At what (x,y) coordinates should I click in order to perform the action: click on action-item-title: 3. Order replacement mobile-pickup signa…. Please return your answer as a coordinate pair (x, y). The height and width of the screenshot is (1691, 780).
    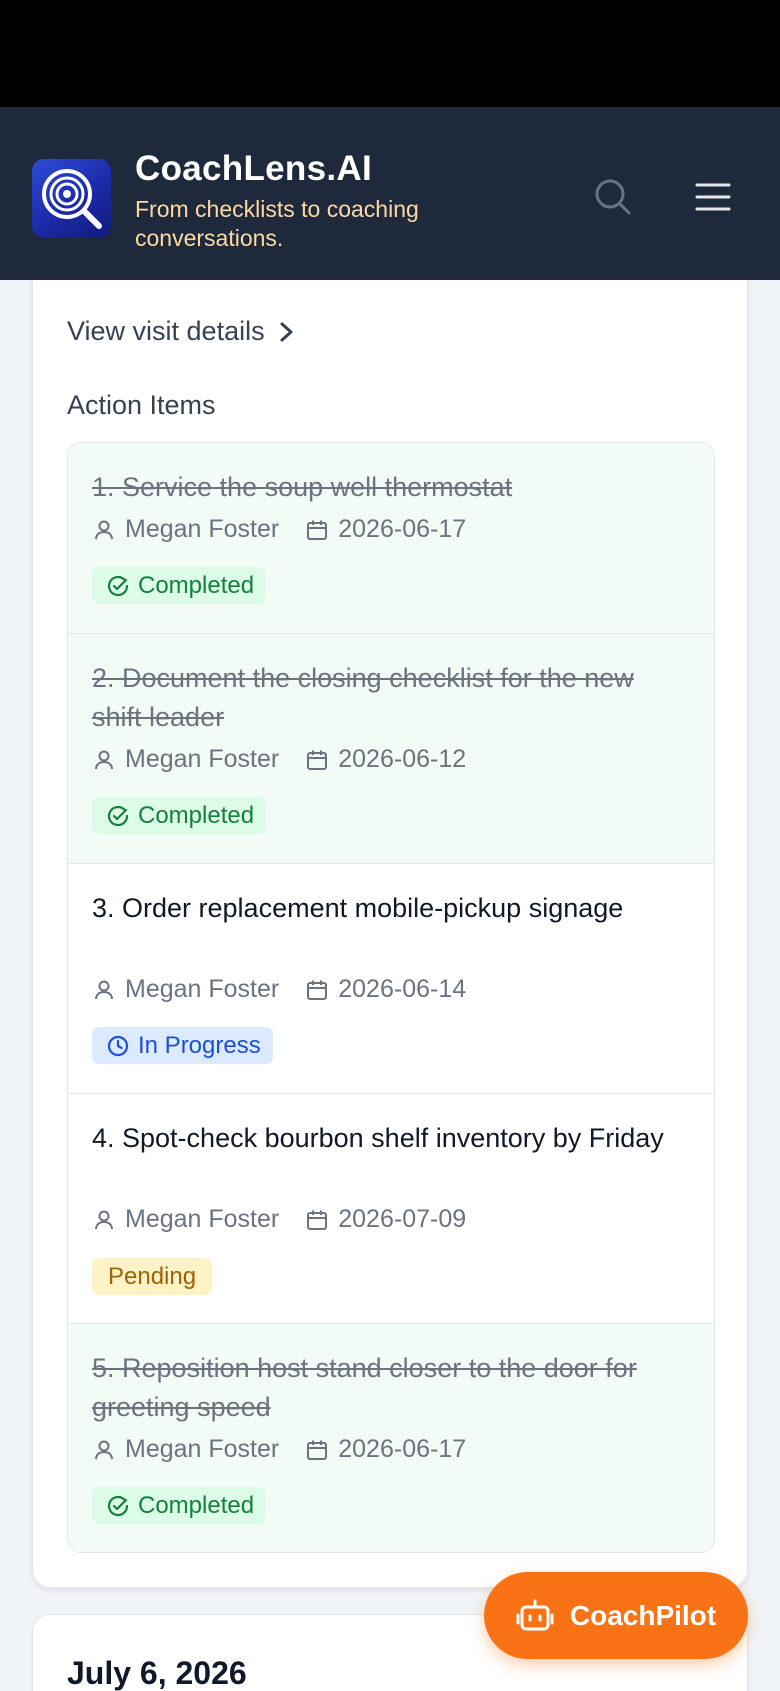
    Looking at the image, I should click on (358, 908).